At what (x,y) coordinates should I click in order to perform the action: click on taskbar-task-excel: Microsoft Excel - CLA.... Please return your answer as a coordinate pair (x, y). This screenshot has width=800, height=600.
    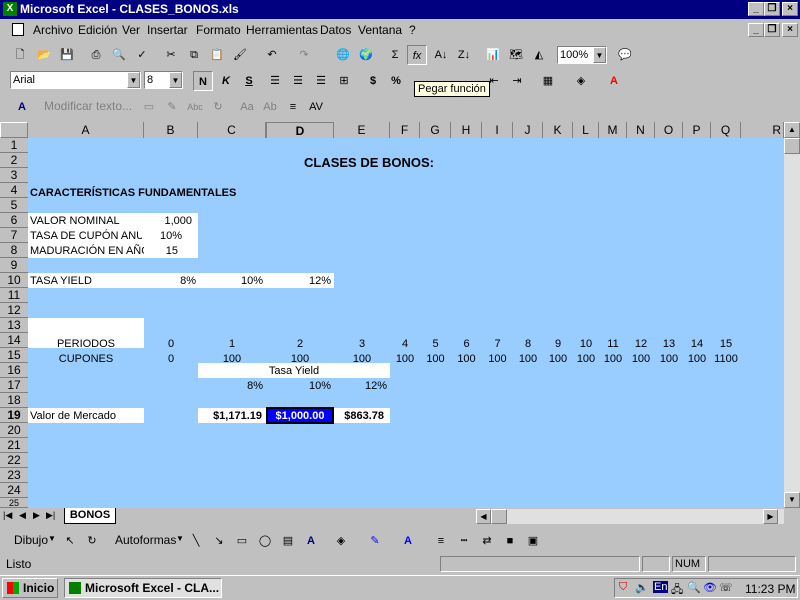
    Looking at the image, I should click on (143, 588).